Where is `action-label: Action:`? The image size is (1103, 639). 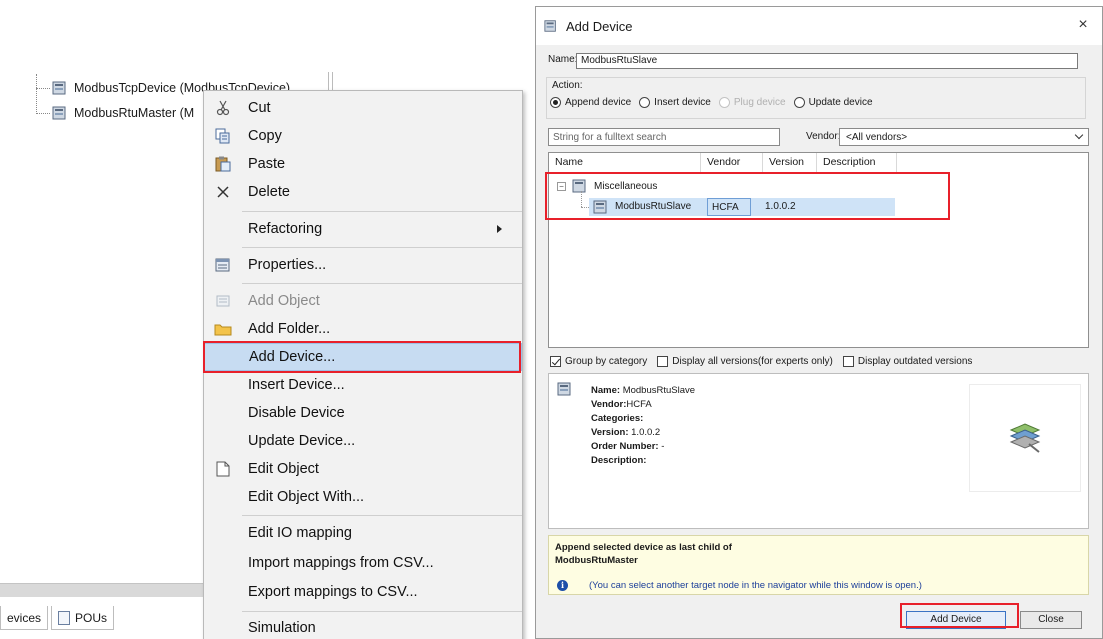 action-label: Action: is located at coordinates (567, 85).